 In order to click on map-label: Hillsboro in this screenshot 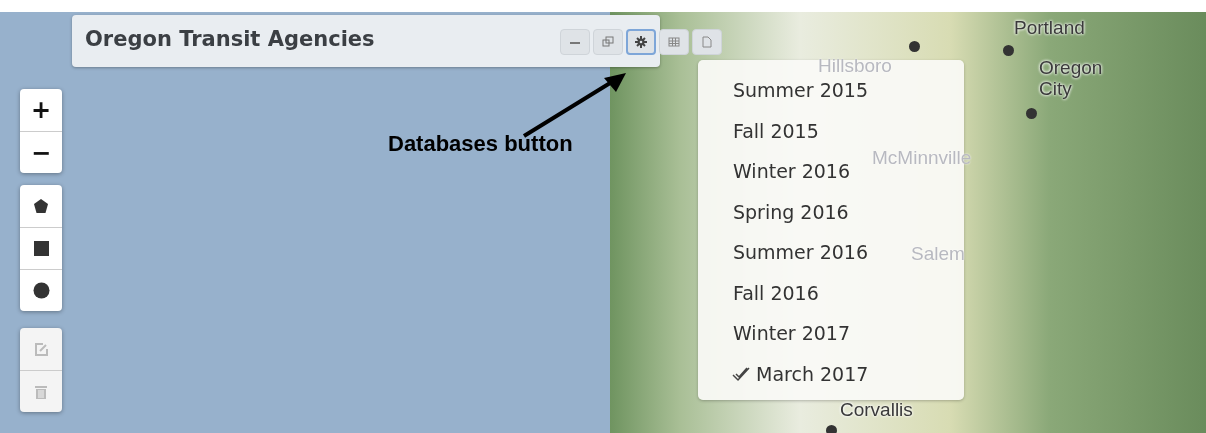, I will do `click(855, 66)`.